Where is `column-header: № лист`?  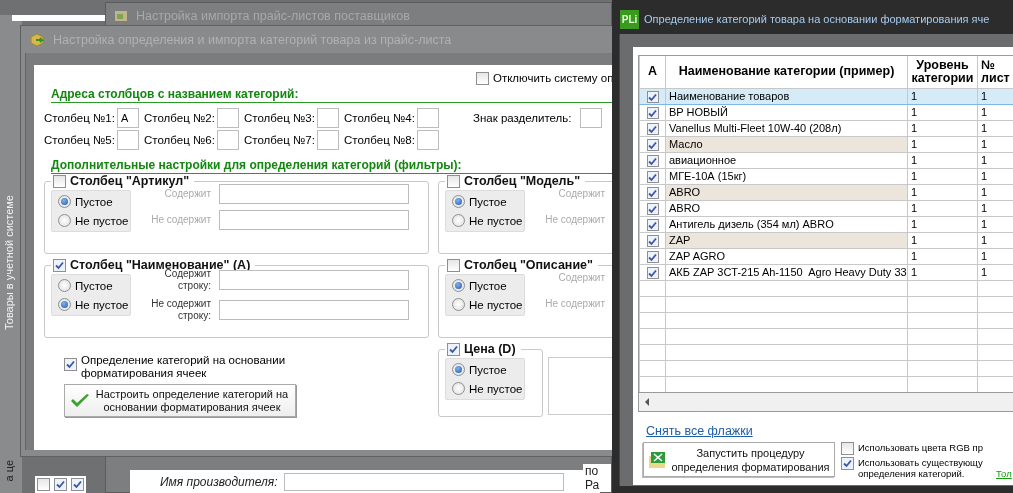 column-header: № лист is located at coordinates (995, 72).